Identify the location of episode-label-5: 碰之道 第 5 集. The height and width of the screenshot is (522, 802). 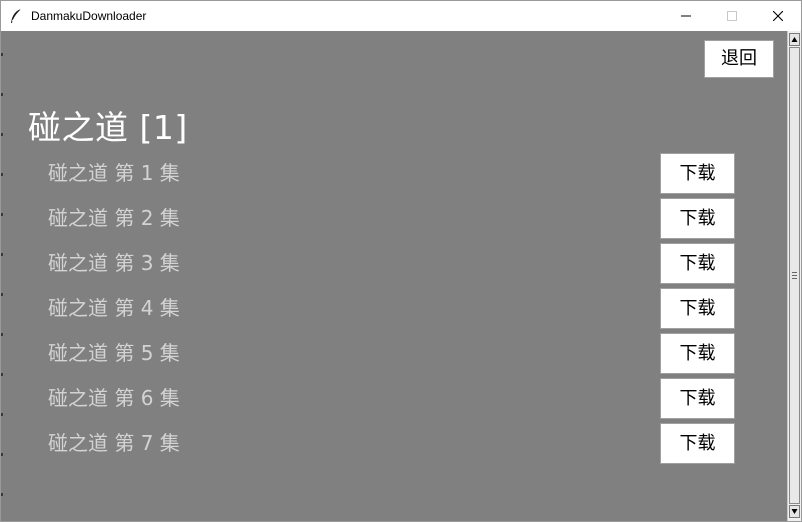
(114, 353).